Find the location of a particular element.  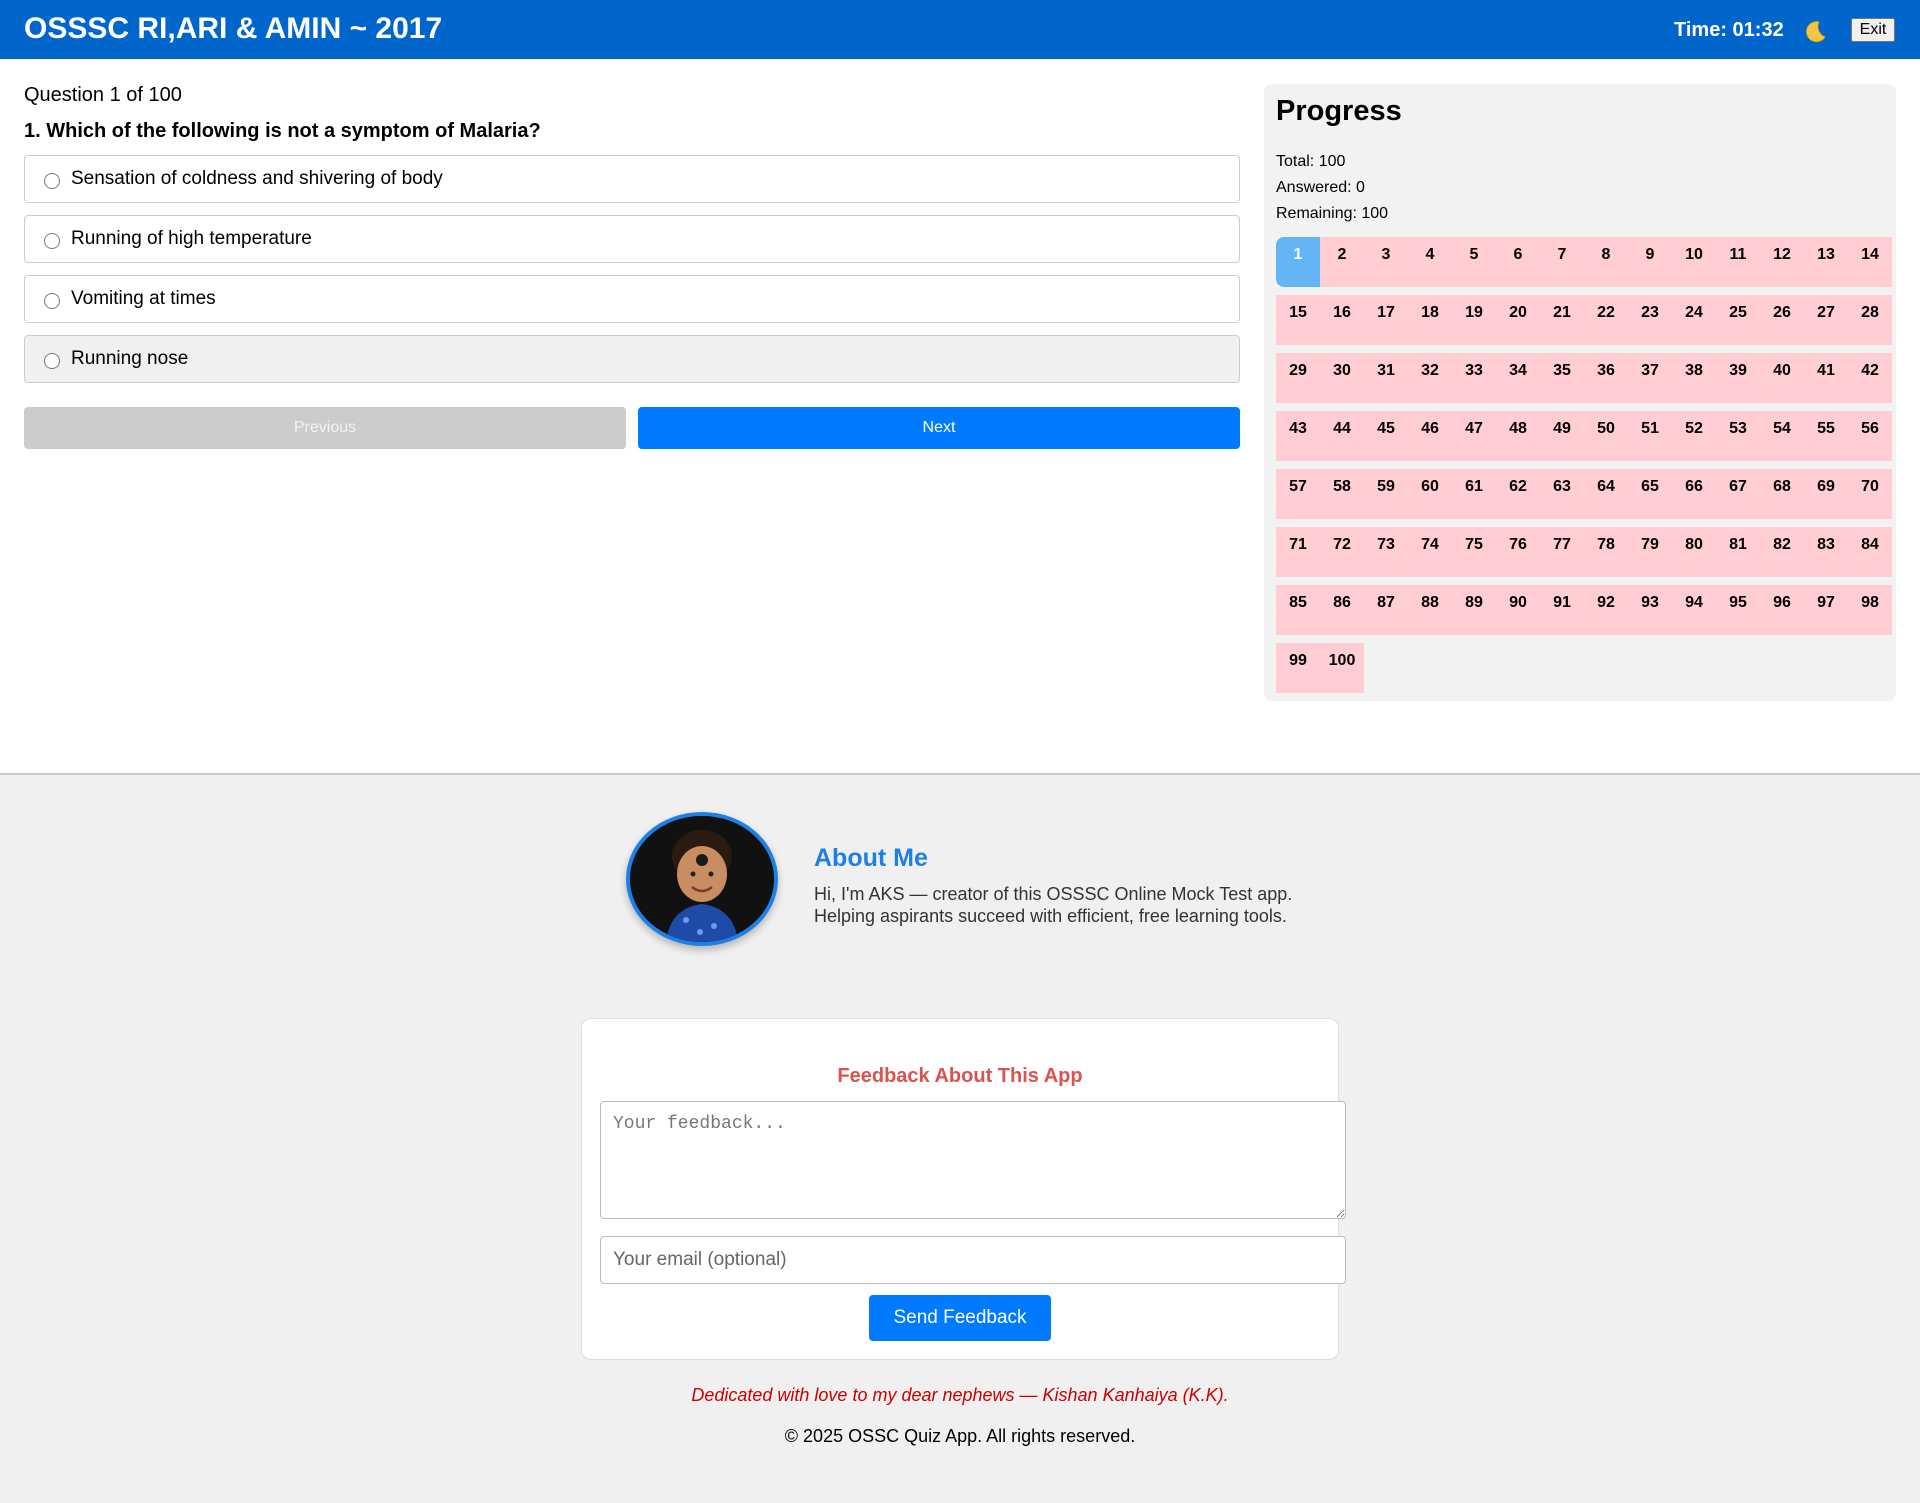

option-2: Running of high temperature is located at coordinates (632, 239).